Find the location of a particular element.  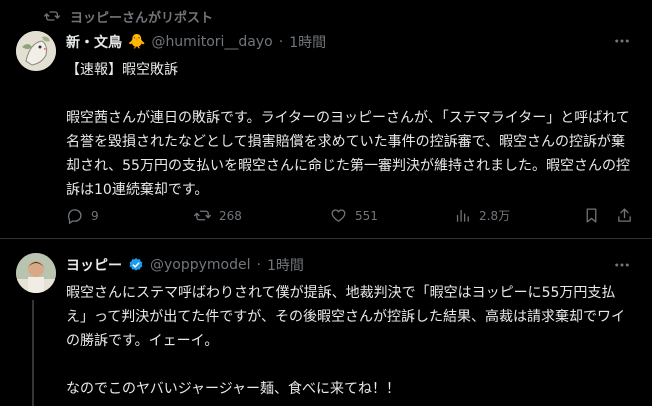

reply-icon is located at coordinates (74, 216).